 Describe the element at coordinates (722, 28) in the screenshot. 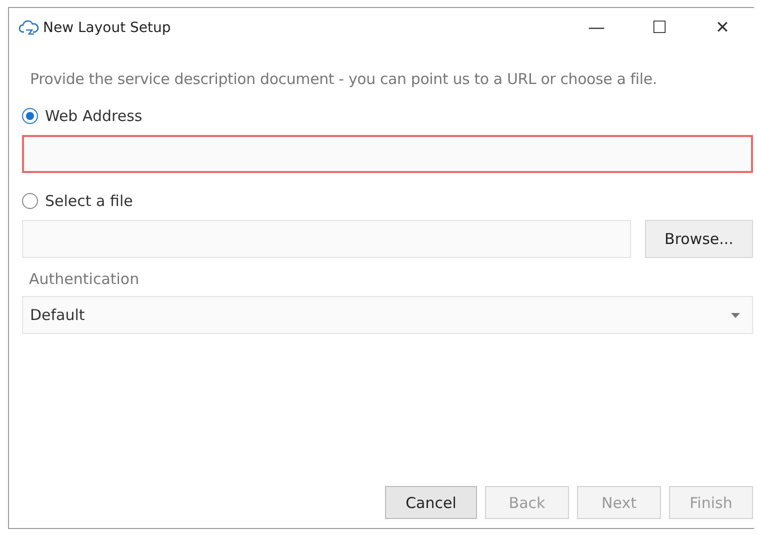

I see `close-button: ✕` at that location.